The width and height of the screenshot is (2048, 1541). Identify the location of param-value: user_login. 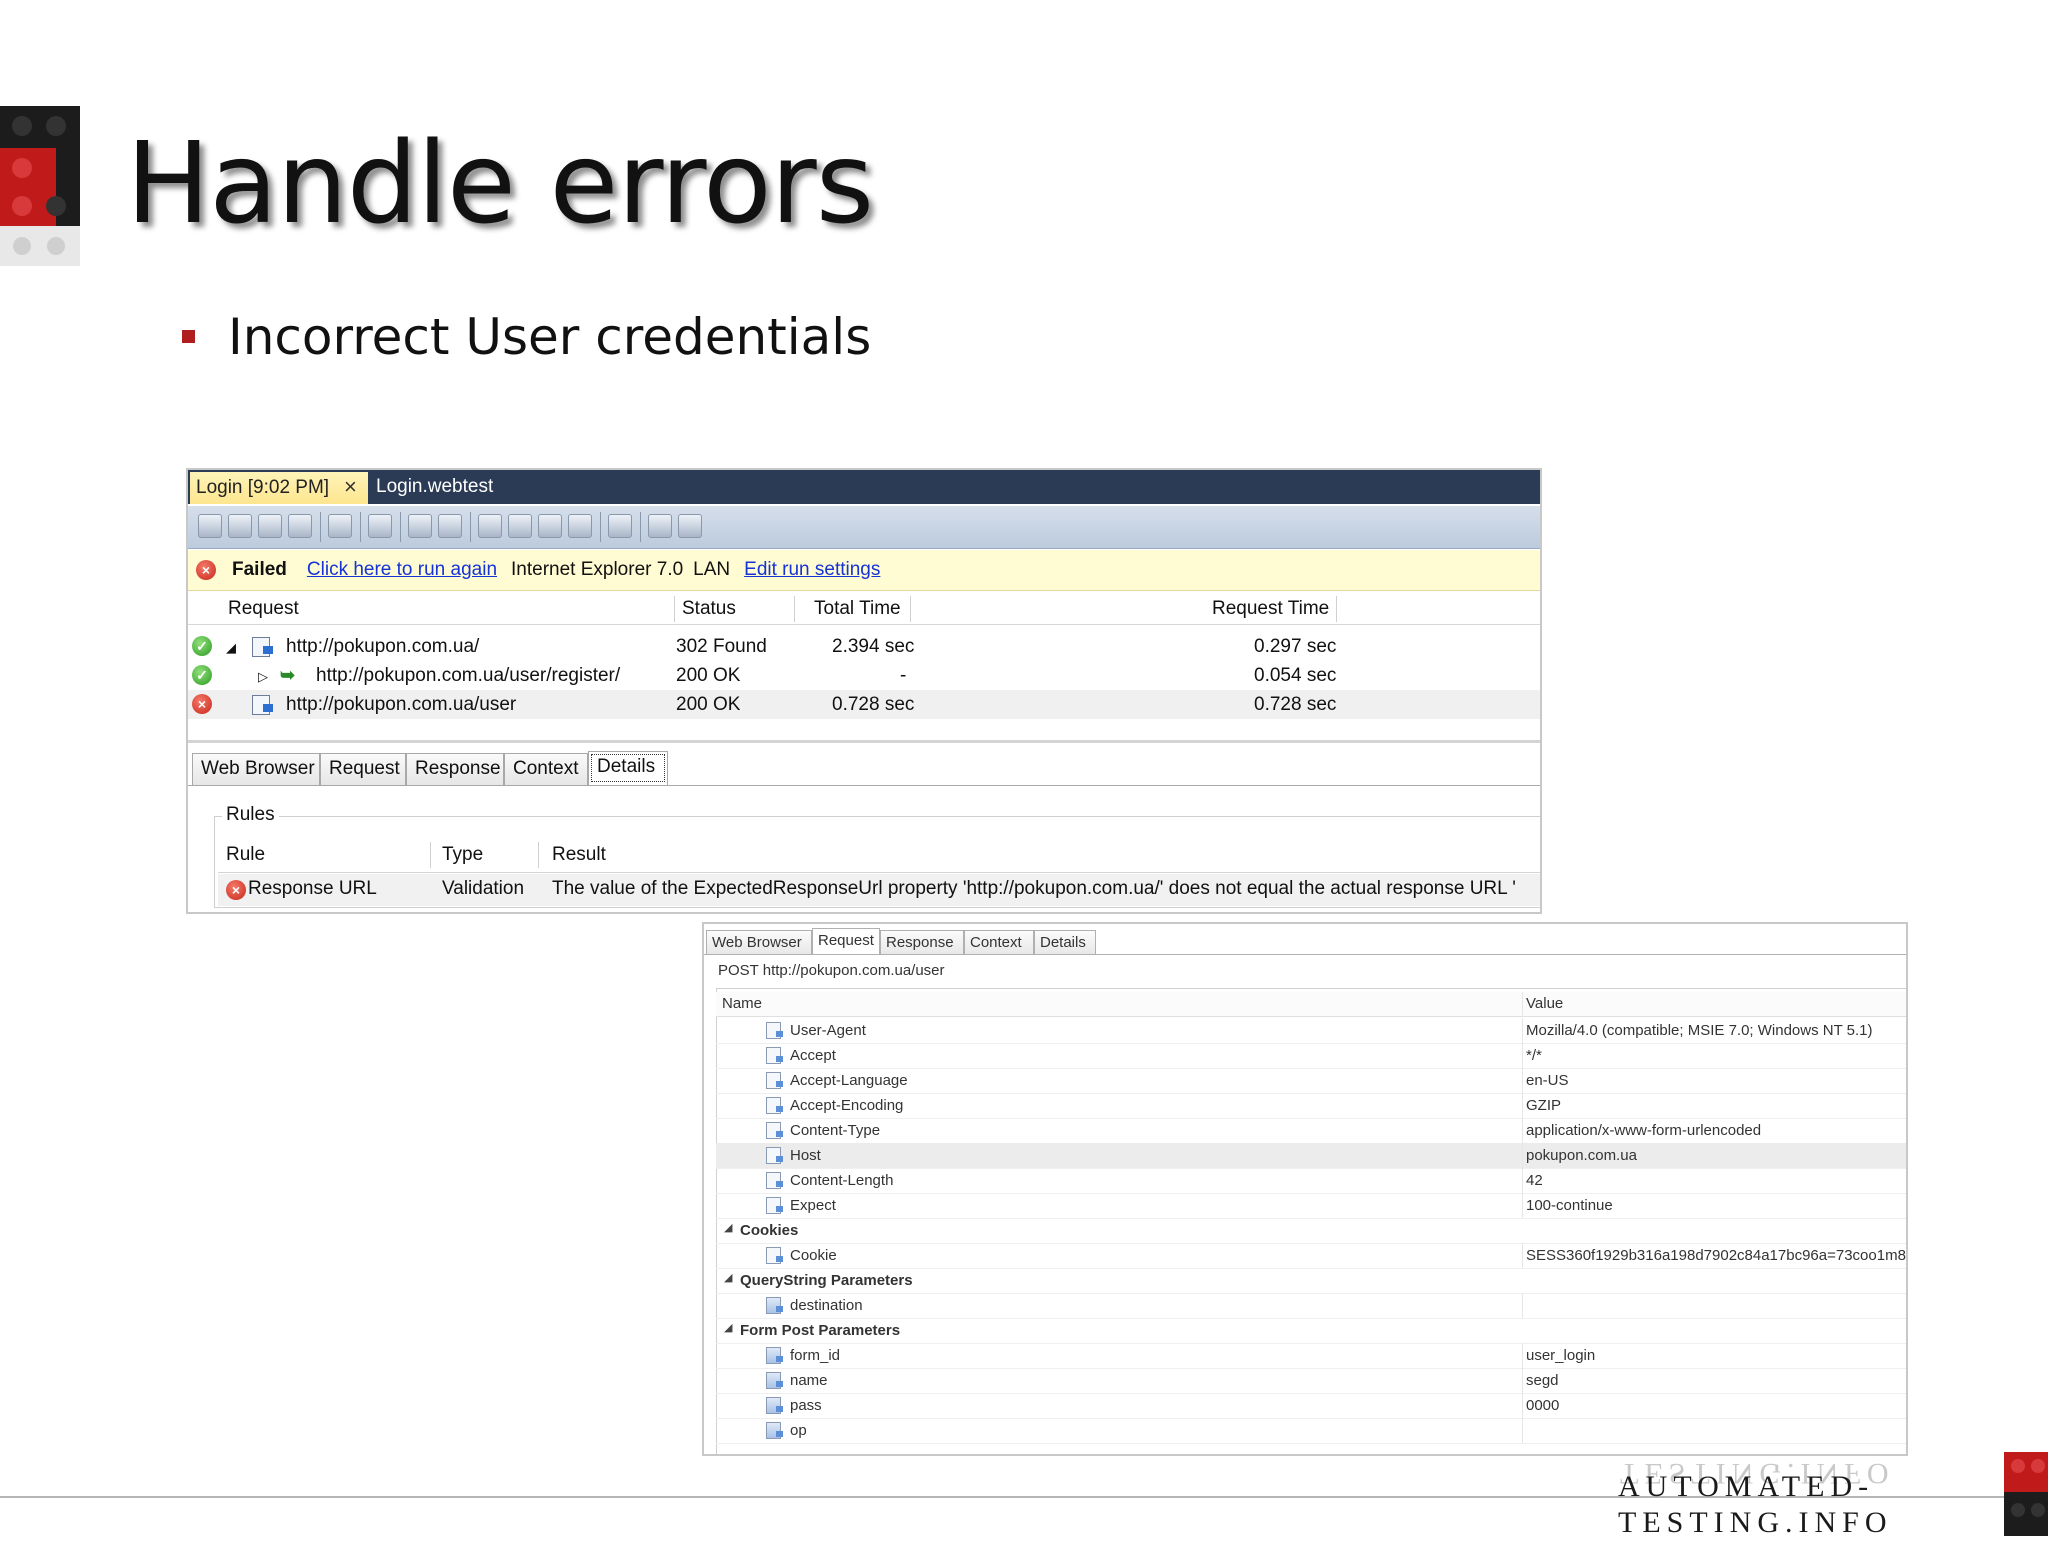
(1561, 1355).